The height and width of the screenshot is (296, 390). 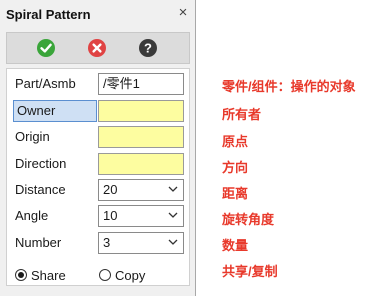 I want to click on origin-field, so click(x=141, y=137).